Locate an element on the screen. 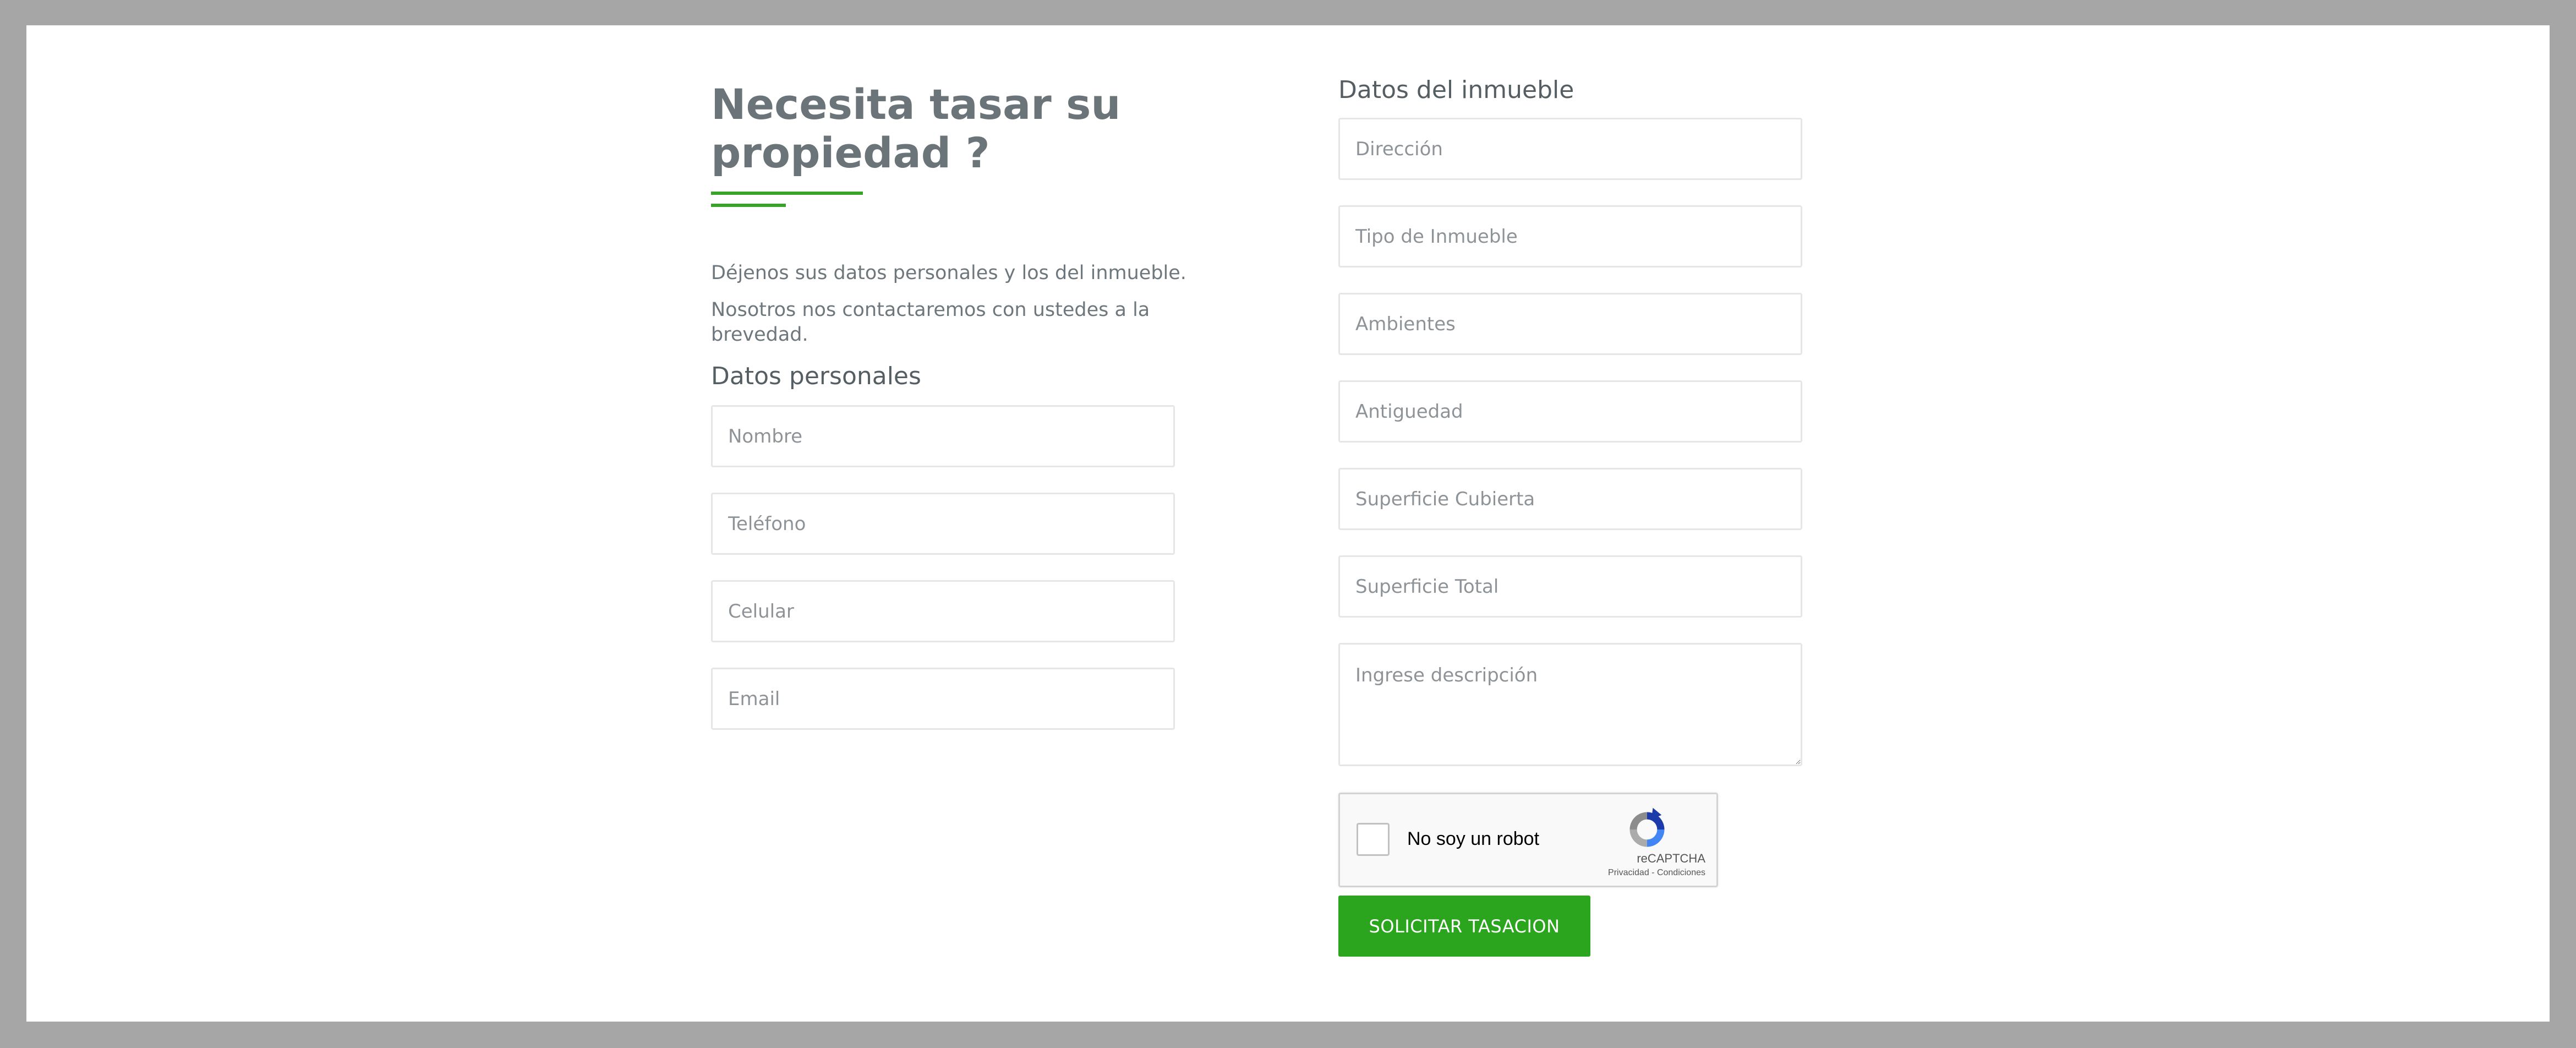 This screenshot has height=1048, width=2576. nombre-input is located at coordinates (943, 436).